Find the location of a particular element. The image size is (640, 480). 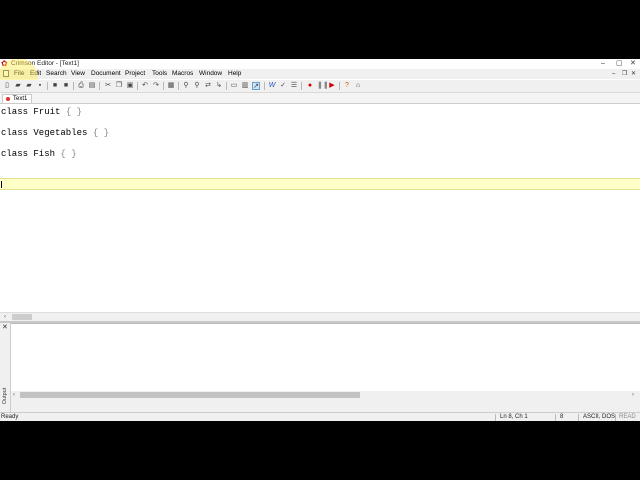

doc-close-icon: ✕ is located at coordinates (633, 74).